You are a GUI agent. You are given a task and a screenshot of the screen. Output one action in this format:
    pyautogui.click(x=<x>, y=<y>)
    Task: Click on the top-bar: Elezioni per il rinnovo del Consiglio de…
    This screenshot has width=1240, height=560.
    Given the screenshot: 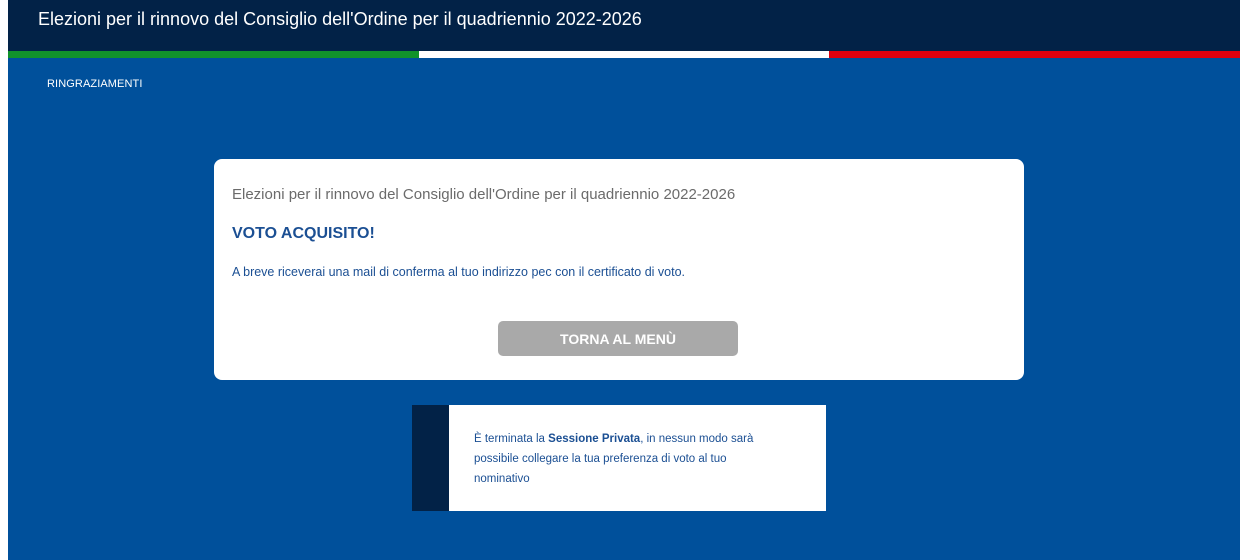 What is the action you would take?
    pyautogui.click(x=624, y=25)
    